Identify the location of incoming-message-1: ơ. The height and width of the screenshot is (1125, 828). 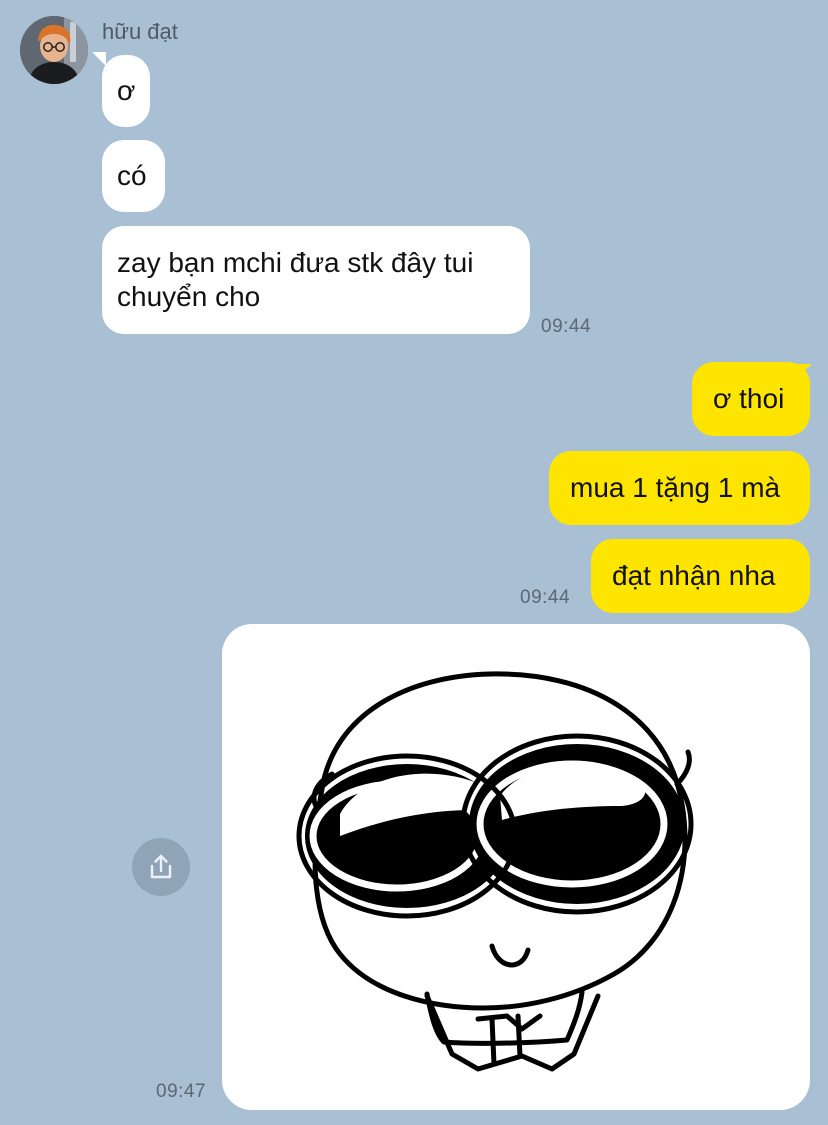
(126, 91).